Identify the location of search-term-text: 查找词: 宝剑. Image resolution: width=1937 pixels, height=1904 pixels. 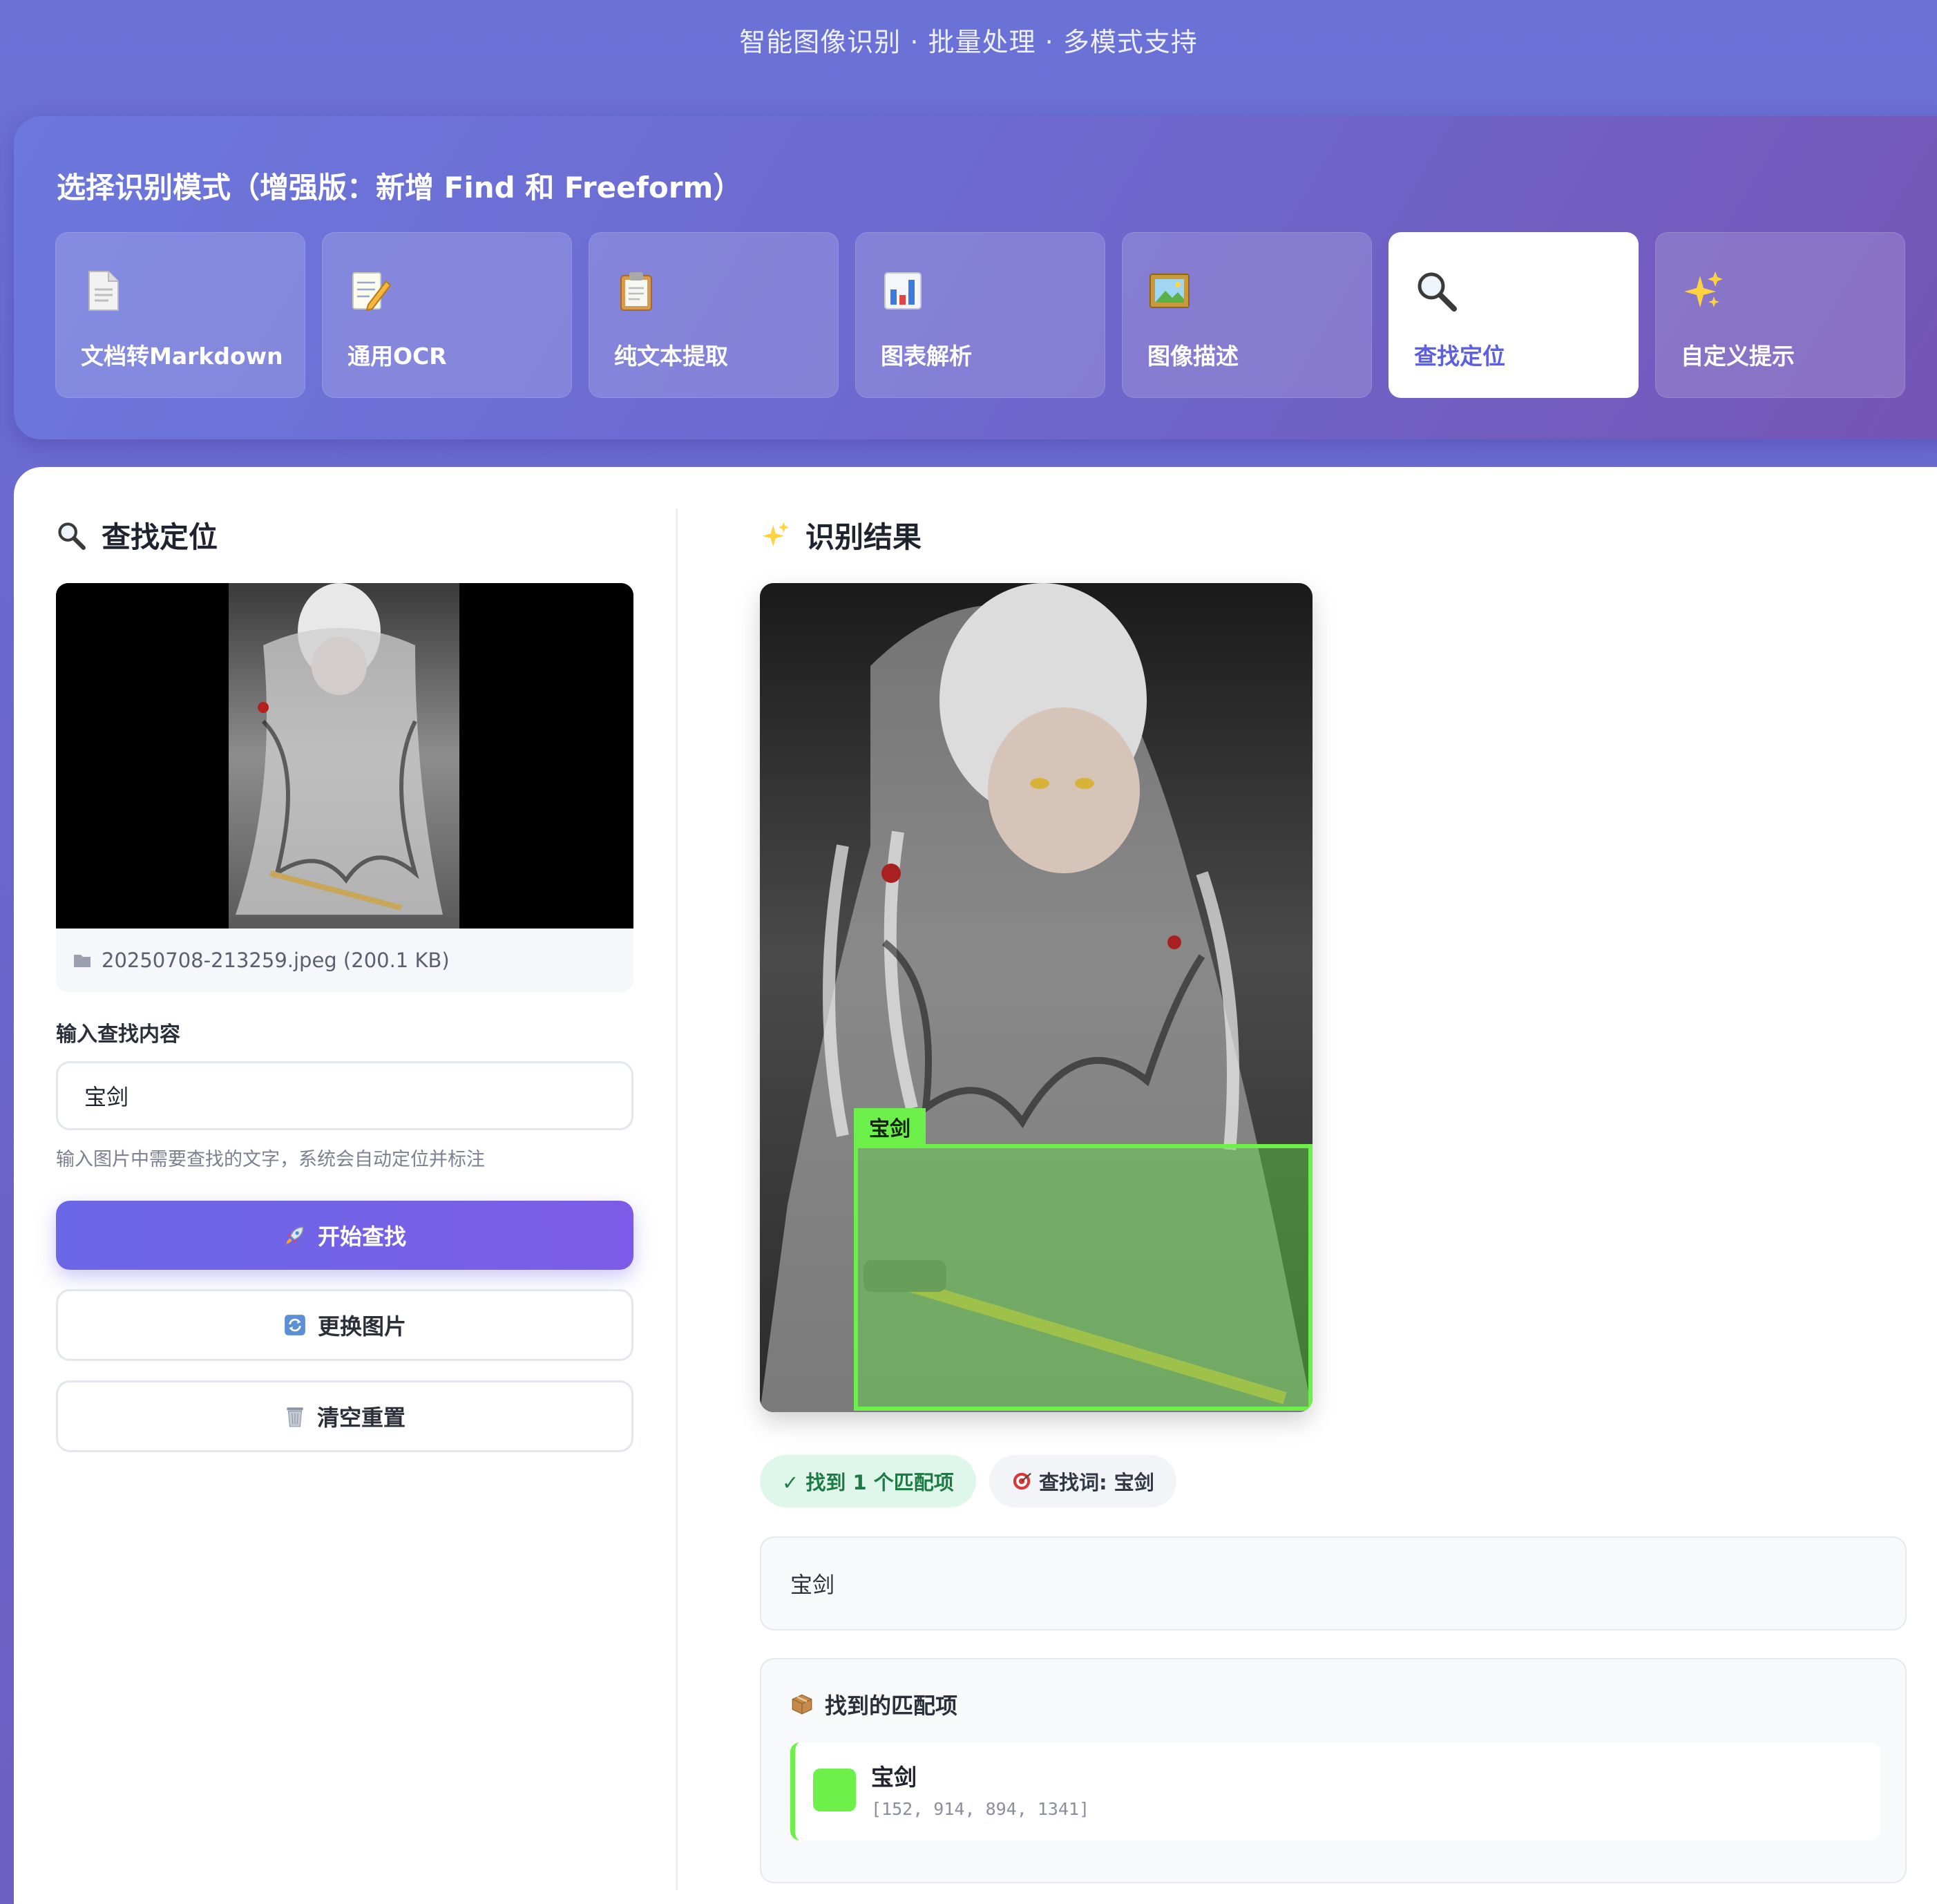
(1096, 1482).